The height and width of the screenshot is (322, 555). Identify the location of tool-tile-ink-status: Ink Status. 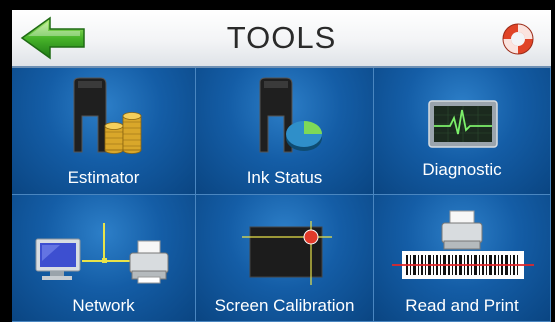
(285, 131).